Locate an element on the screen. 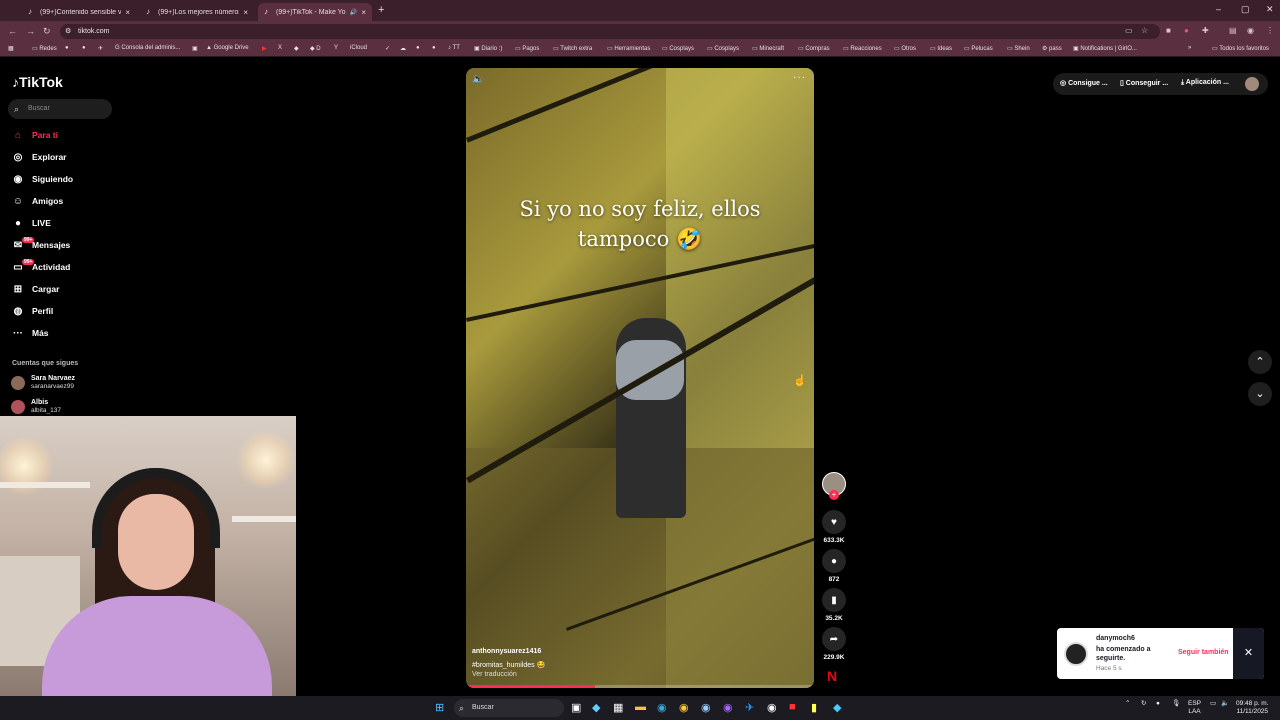 This screenshot has height=720, width=1280. tab-audio-icon: 🔊 is located at coordinates (353, 12).